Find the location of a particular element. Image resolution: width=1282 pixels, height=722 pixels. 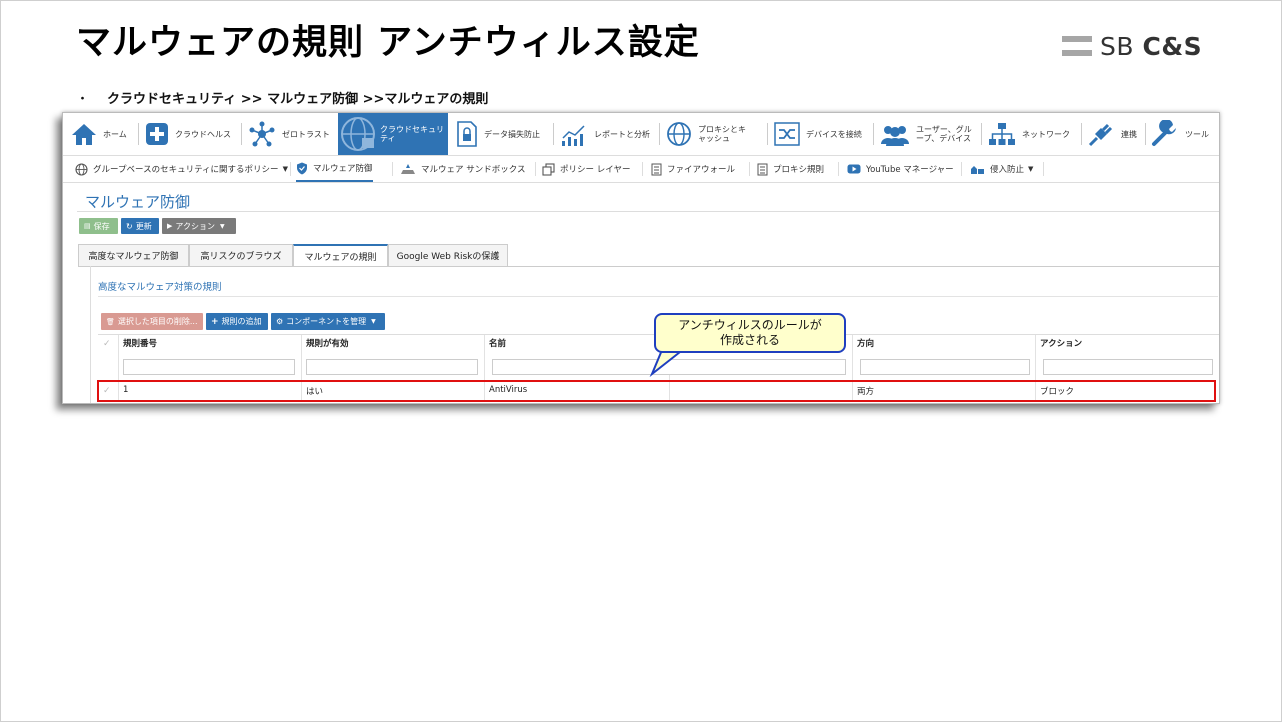

subnav-group-policy: グループベースのセキュリティに関するポリシー ▼ is located at coordinates (181, 169).